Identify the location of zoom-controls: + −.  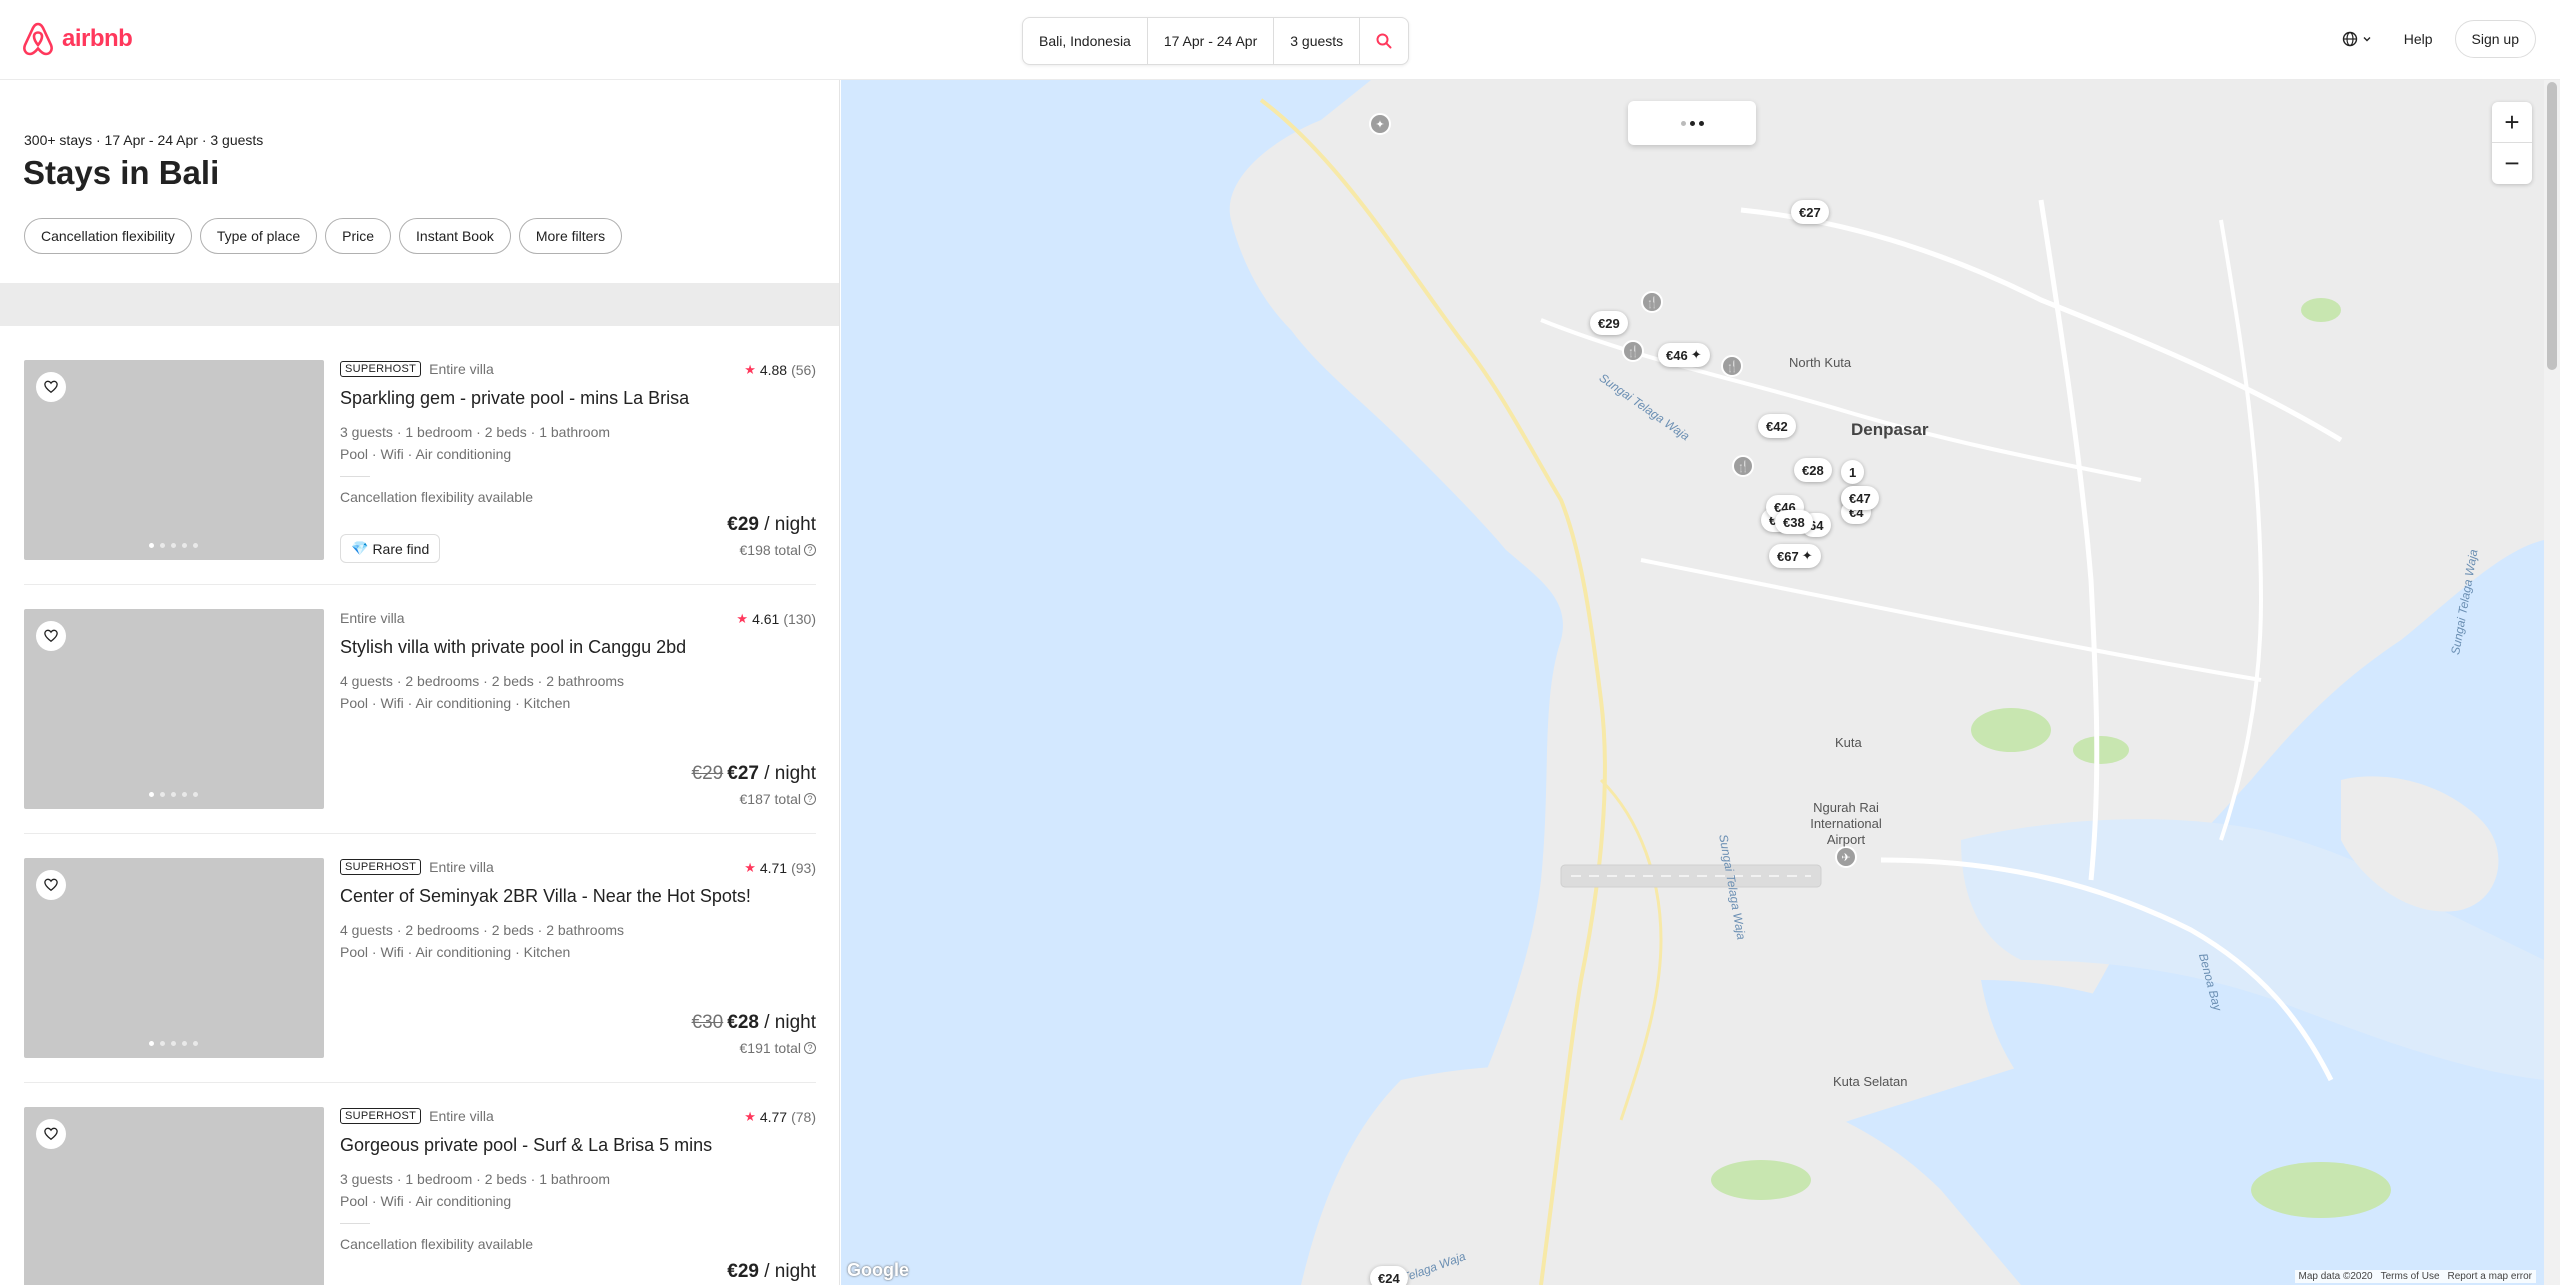
(2512, 143).